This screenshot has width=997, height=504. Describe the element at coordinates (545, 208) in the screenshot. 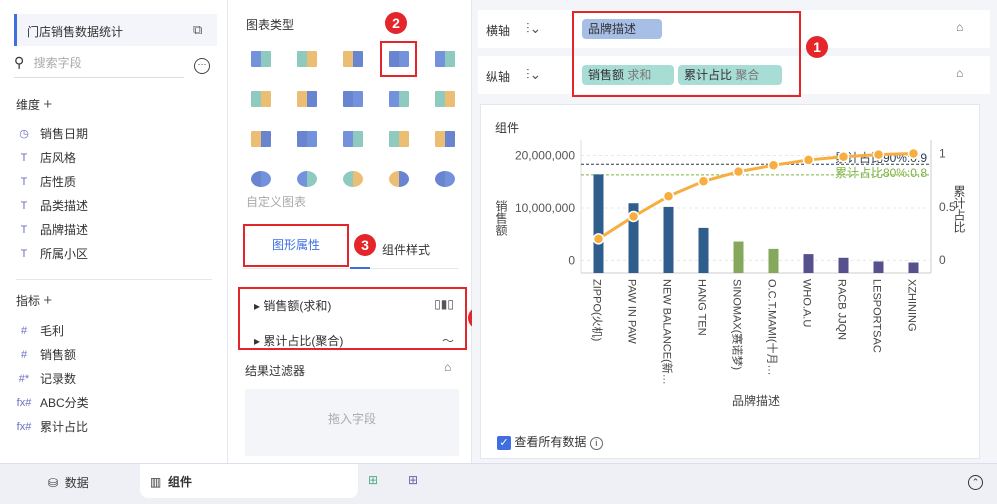

I see `y-tick-label: 10,000,000` at that location.